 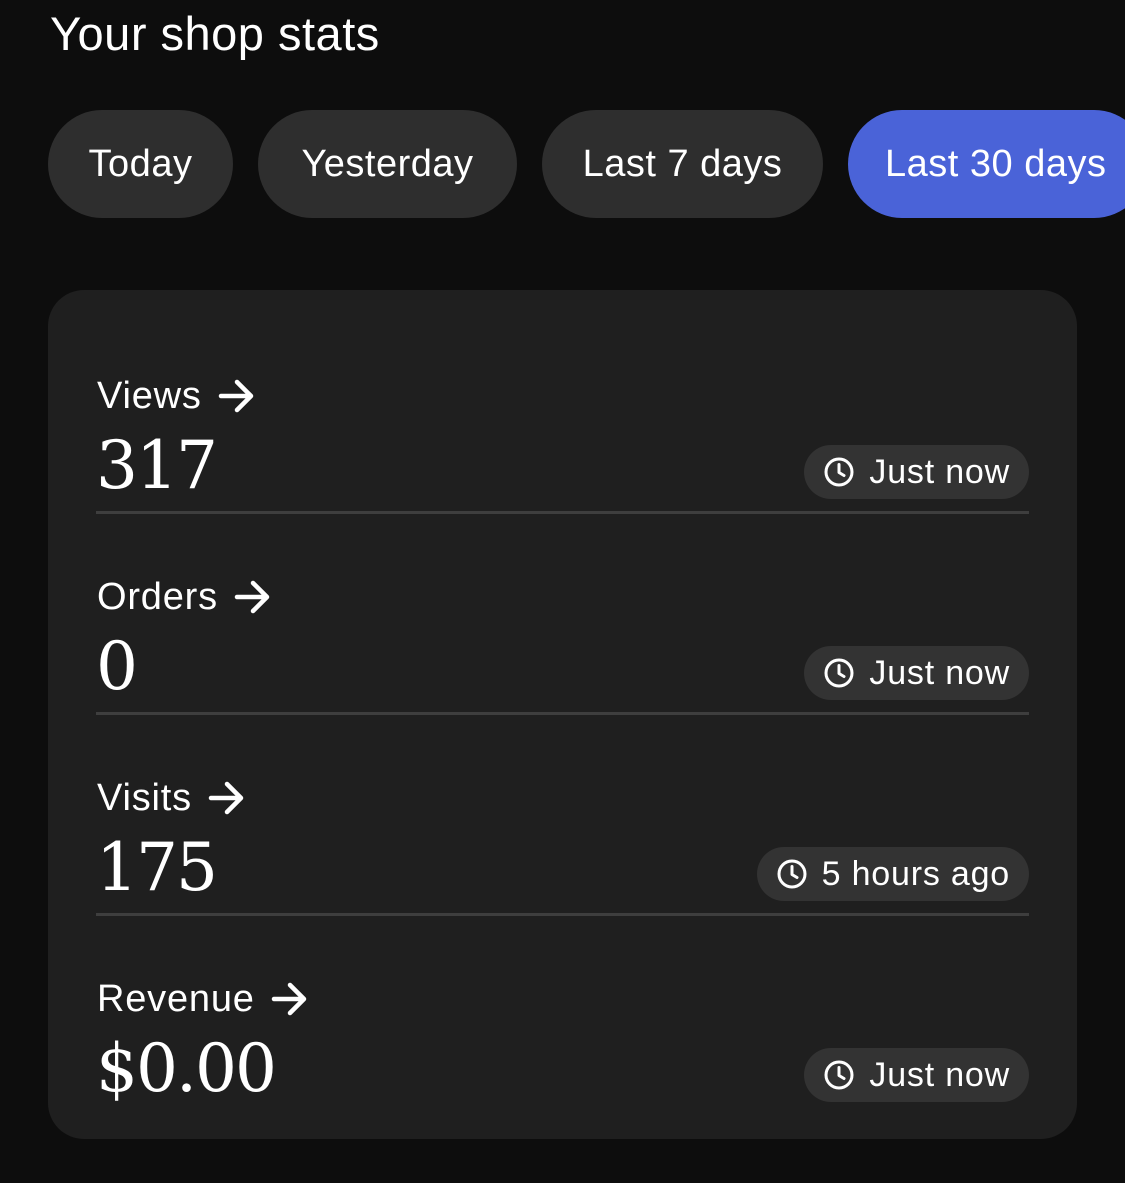 What do you see at coordinates (186, 1068) in the screenshot?
I see `stat-value: $0.00` at bounding box center [186, 1068].